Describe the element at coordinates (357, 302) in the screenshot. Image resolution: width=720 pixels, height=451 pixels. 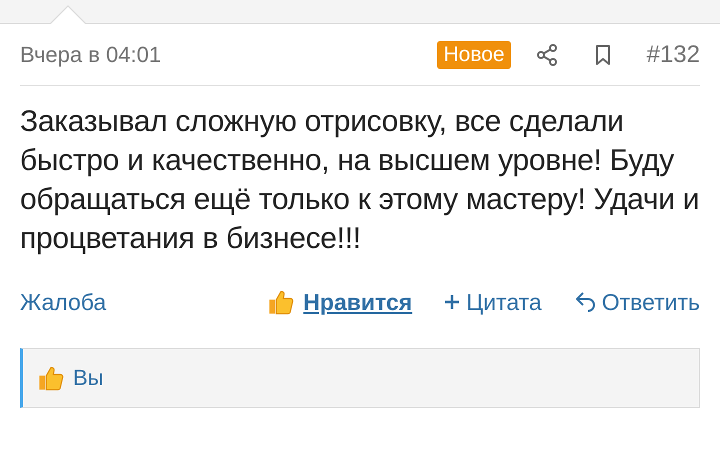
I see `like-link: Нравится` at that location.